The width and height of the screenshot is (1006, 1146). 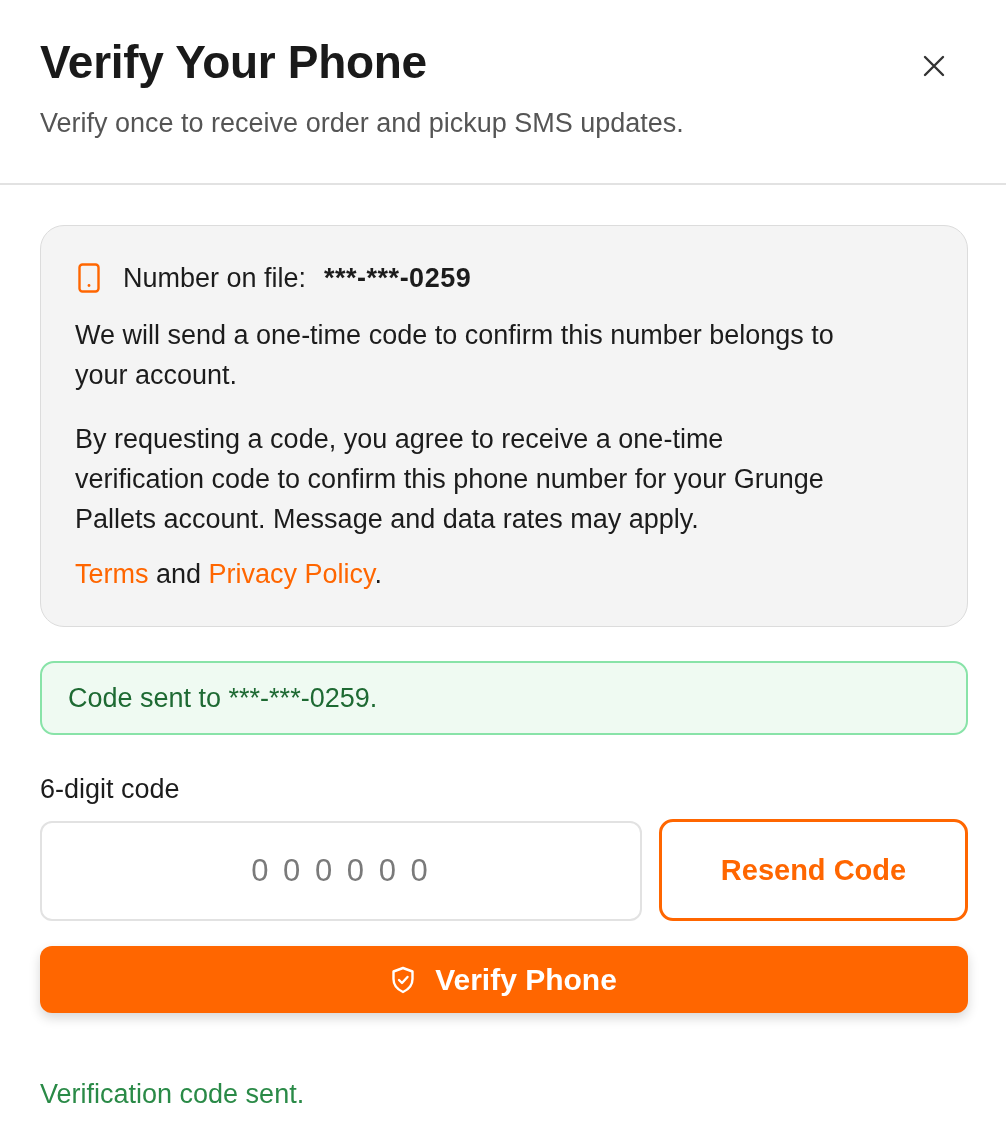 What do you see at coordinates (504, 698) in the screenshot?
I see `success-alert: Code sent to ***-***-0259.` at bounding box center [504, 698].